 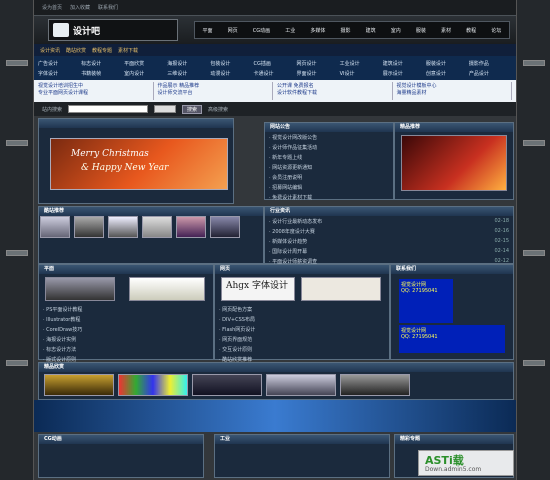 I want to click on list-item: · CorelDraw技巧, so click(x=126, y=329).